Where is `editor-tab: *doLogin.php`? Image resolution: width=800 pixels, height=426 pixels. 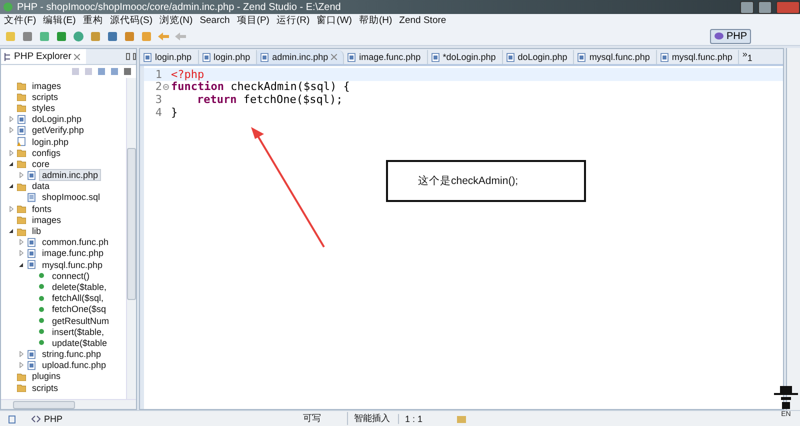 editor-tab: *doLogin.php is located at coordinates (465, 57).